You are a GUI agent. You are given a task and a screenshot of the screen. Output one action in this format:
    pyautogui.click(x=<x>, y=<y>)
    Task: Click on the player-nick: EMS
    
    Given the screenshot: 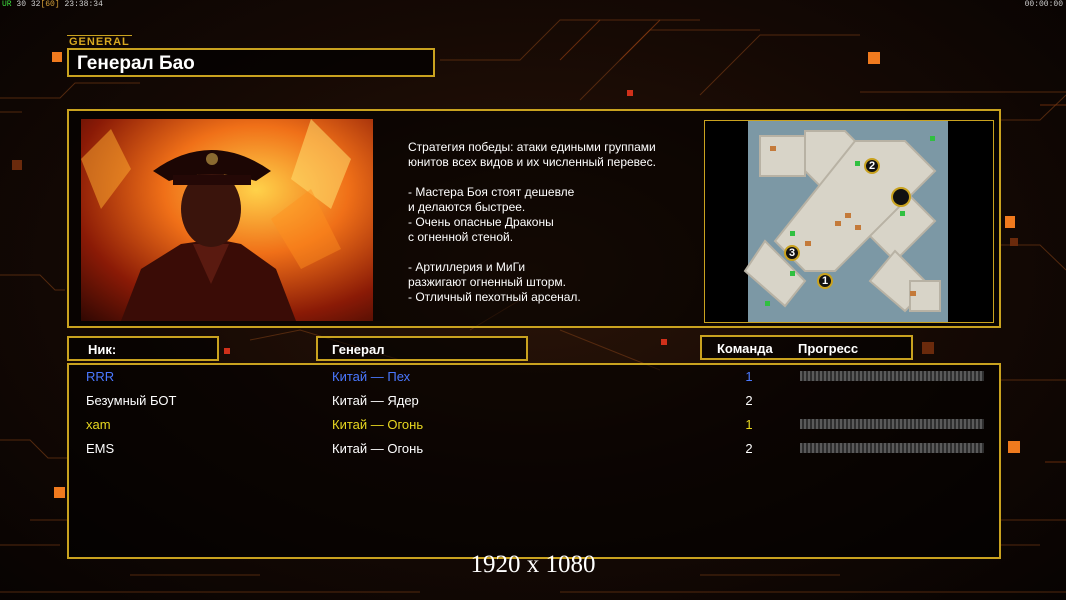 What is the action you would take?
    pyautogui.click(x=100, y=448)
    